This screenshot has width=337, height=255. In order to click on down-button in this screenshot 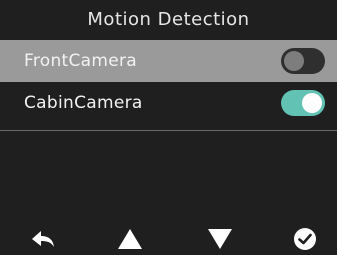, I will do `click(220, 239)`.